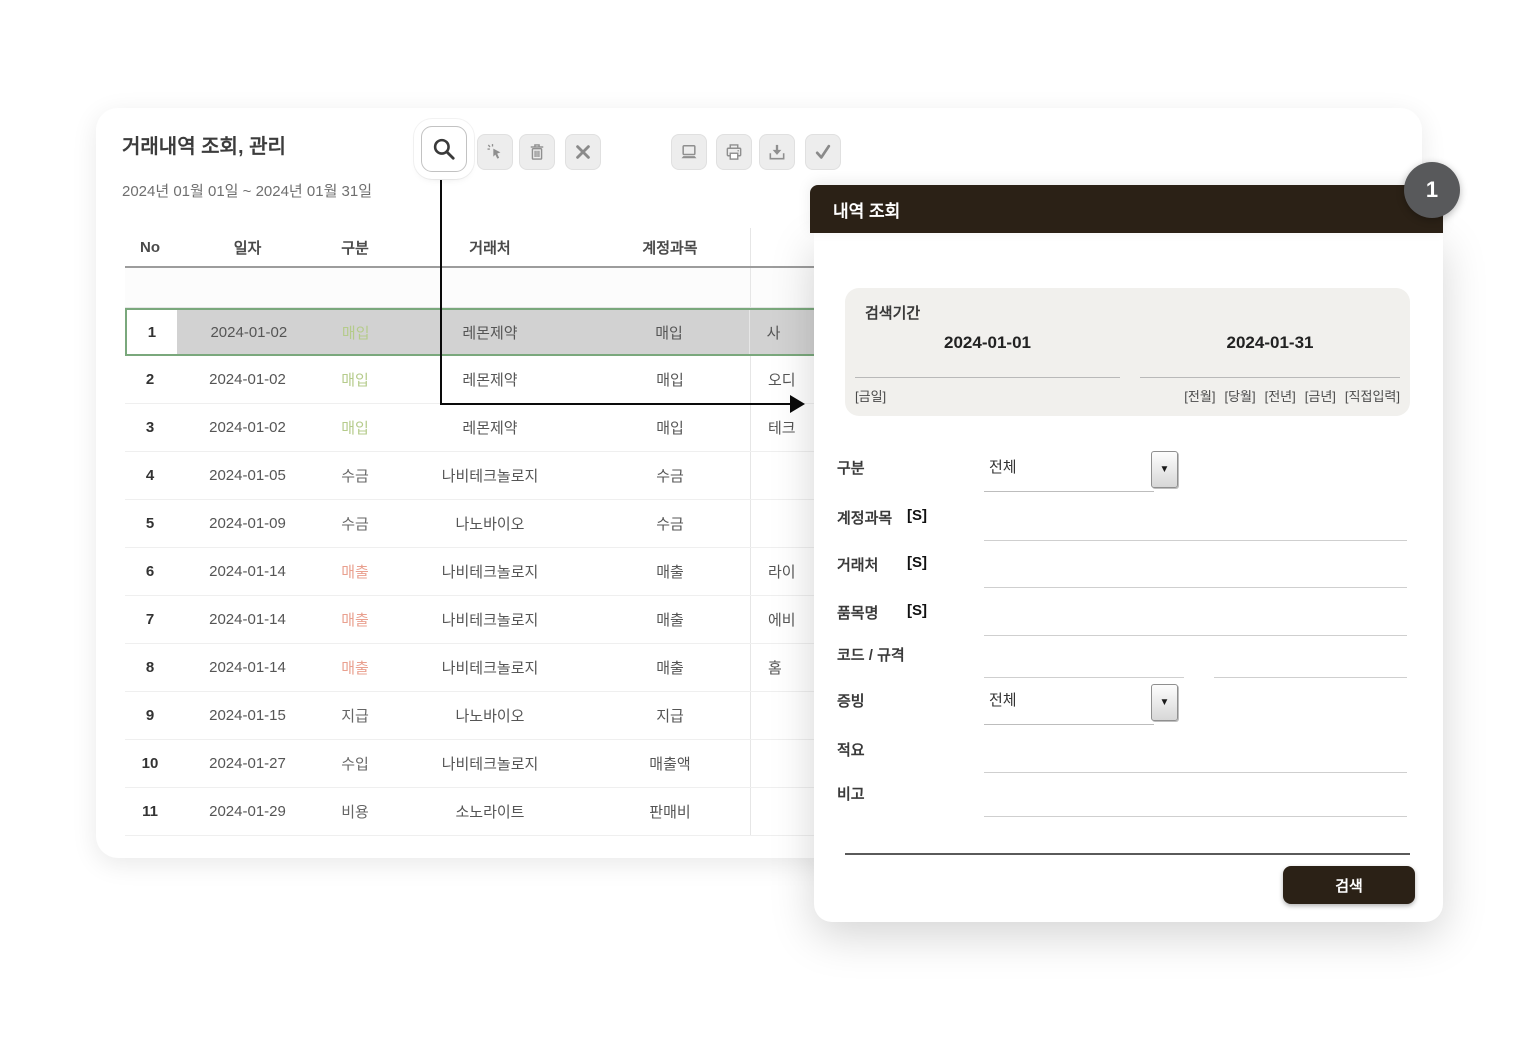 This screenshot has width=1514, height=1055. Describe the element at coordinates (150, 811) in the screenshot. I see `row-number-cell: 11` at that location.